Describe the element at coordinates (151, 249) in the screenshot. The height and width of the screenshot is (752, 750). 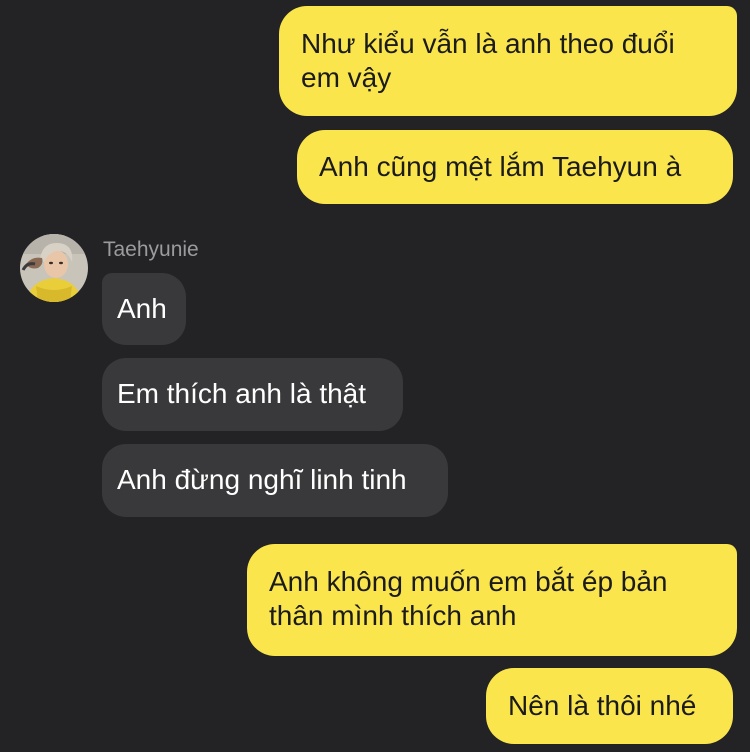
I see `sender-name: Taehyunie` at that location.